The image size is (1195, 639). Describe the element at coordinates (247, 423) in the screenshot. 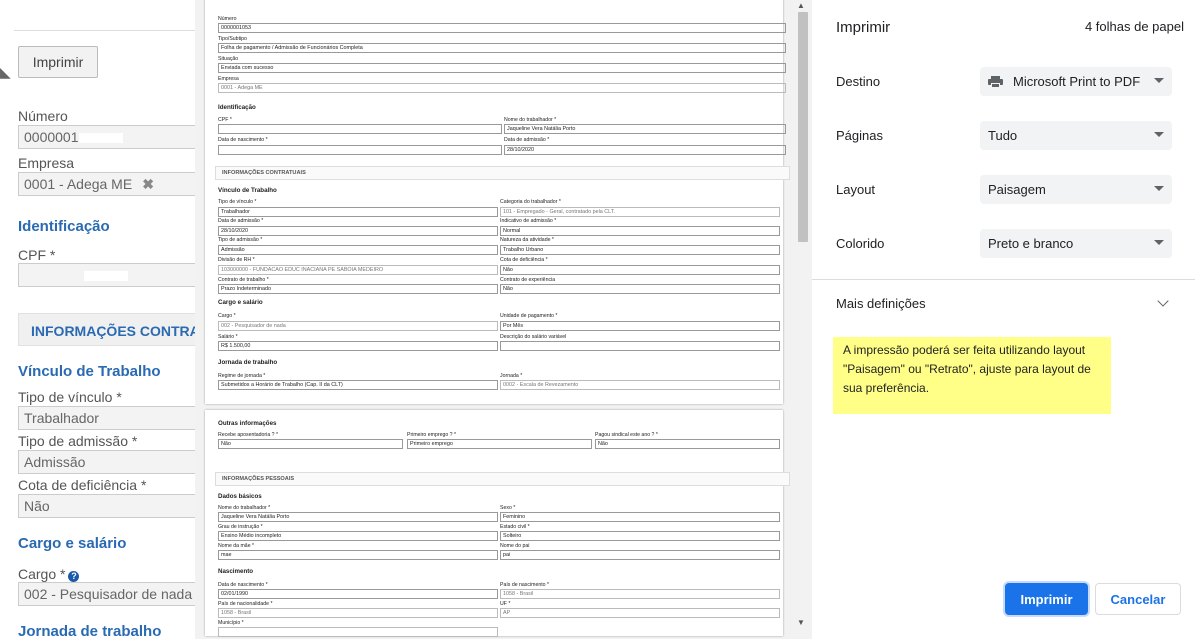

I see `p-heading: Outras informações` at that location.